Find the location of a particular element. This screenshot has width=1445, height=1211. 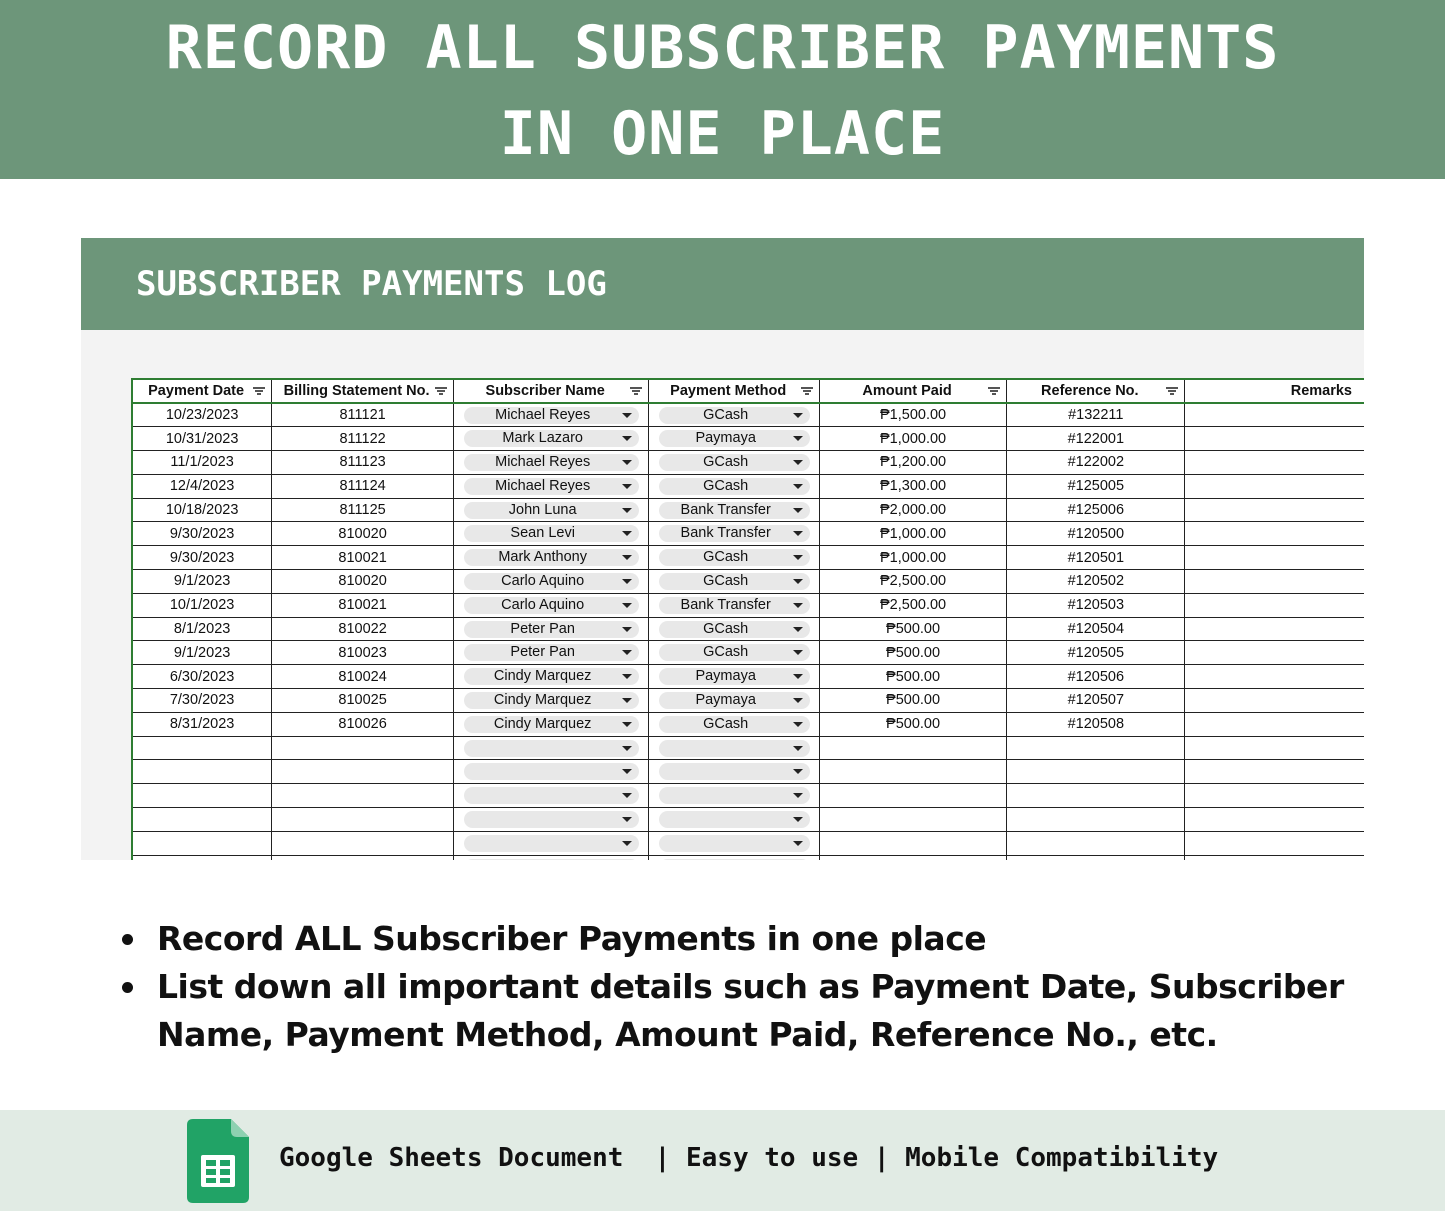

billing-statement-cell: 810023 is located at coordinates (362, 653).